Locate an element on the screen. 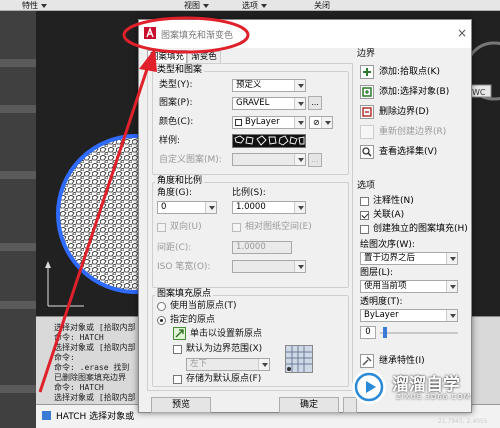  watermark-url: ZIXUE.3D66.COM is located at coordinates (433, 397).